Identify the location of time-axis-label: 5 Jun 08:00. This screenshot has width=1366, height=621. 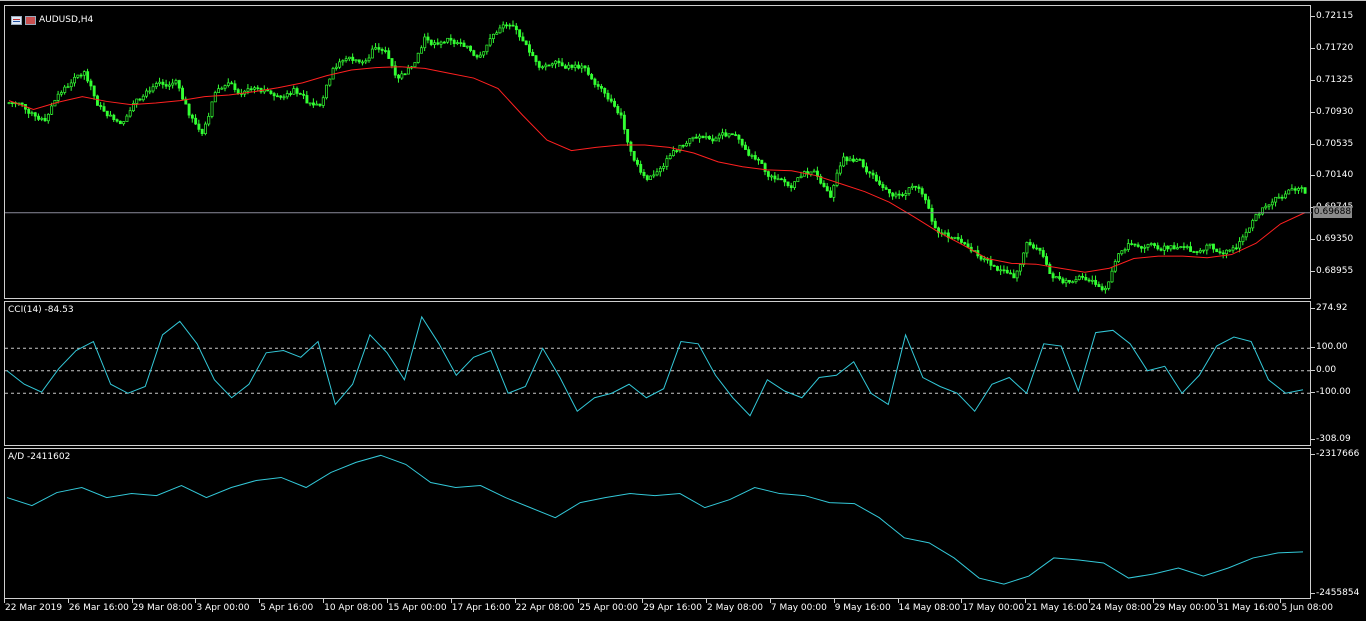
(1307, 608).